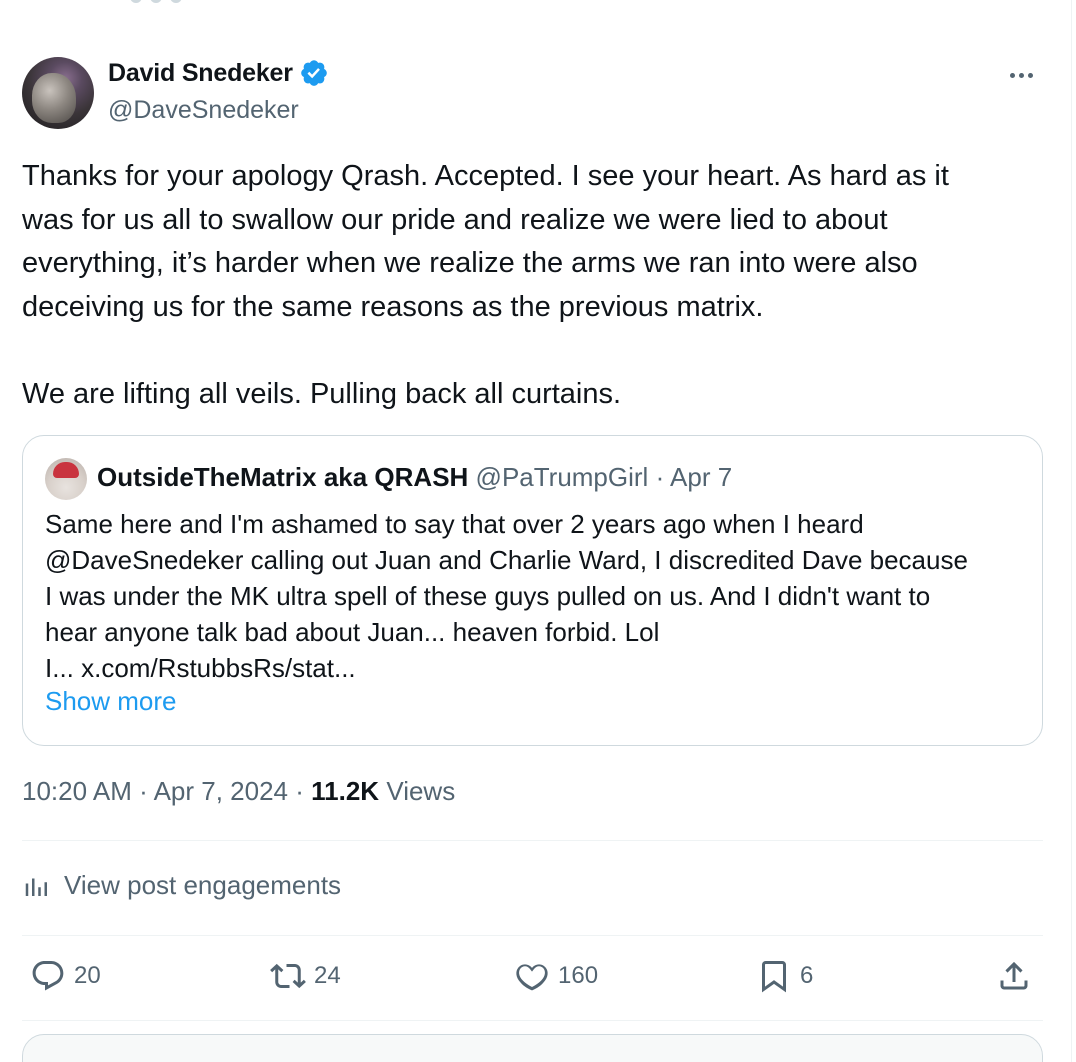 Image resolution: width=1076 pixels, height=1062 pixels. Describe the element at coordinates (578, 975) in the screenshot. I see `like-count: 160` at that location.